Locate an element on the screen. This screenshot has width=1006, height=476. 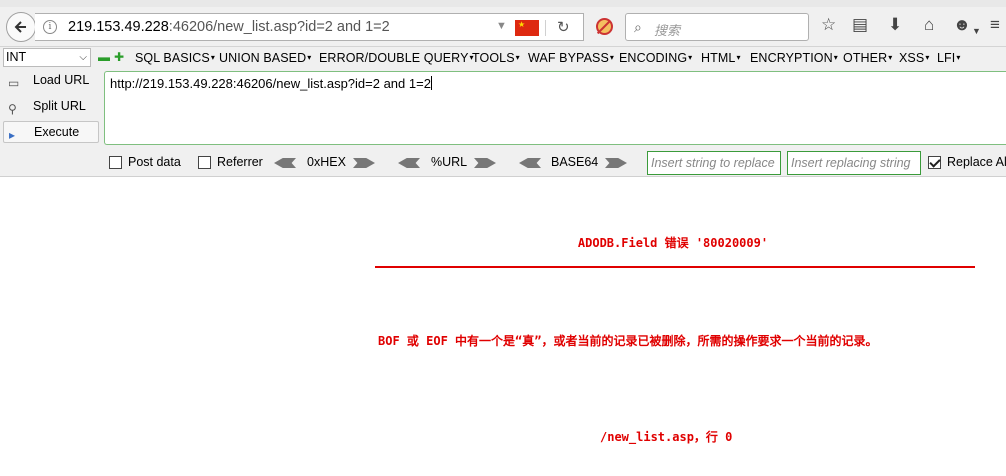
menu-html: HTML▾ is located at coordinates (721, 58).